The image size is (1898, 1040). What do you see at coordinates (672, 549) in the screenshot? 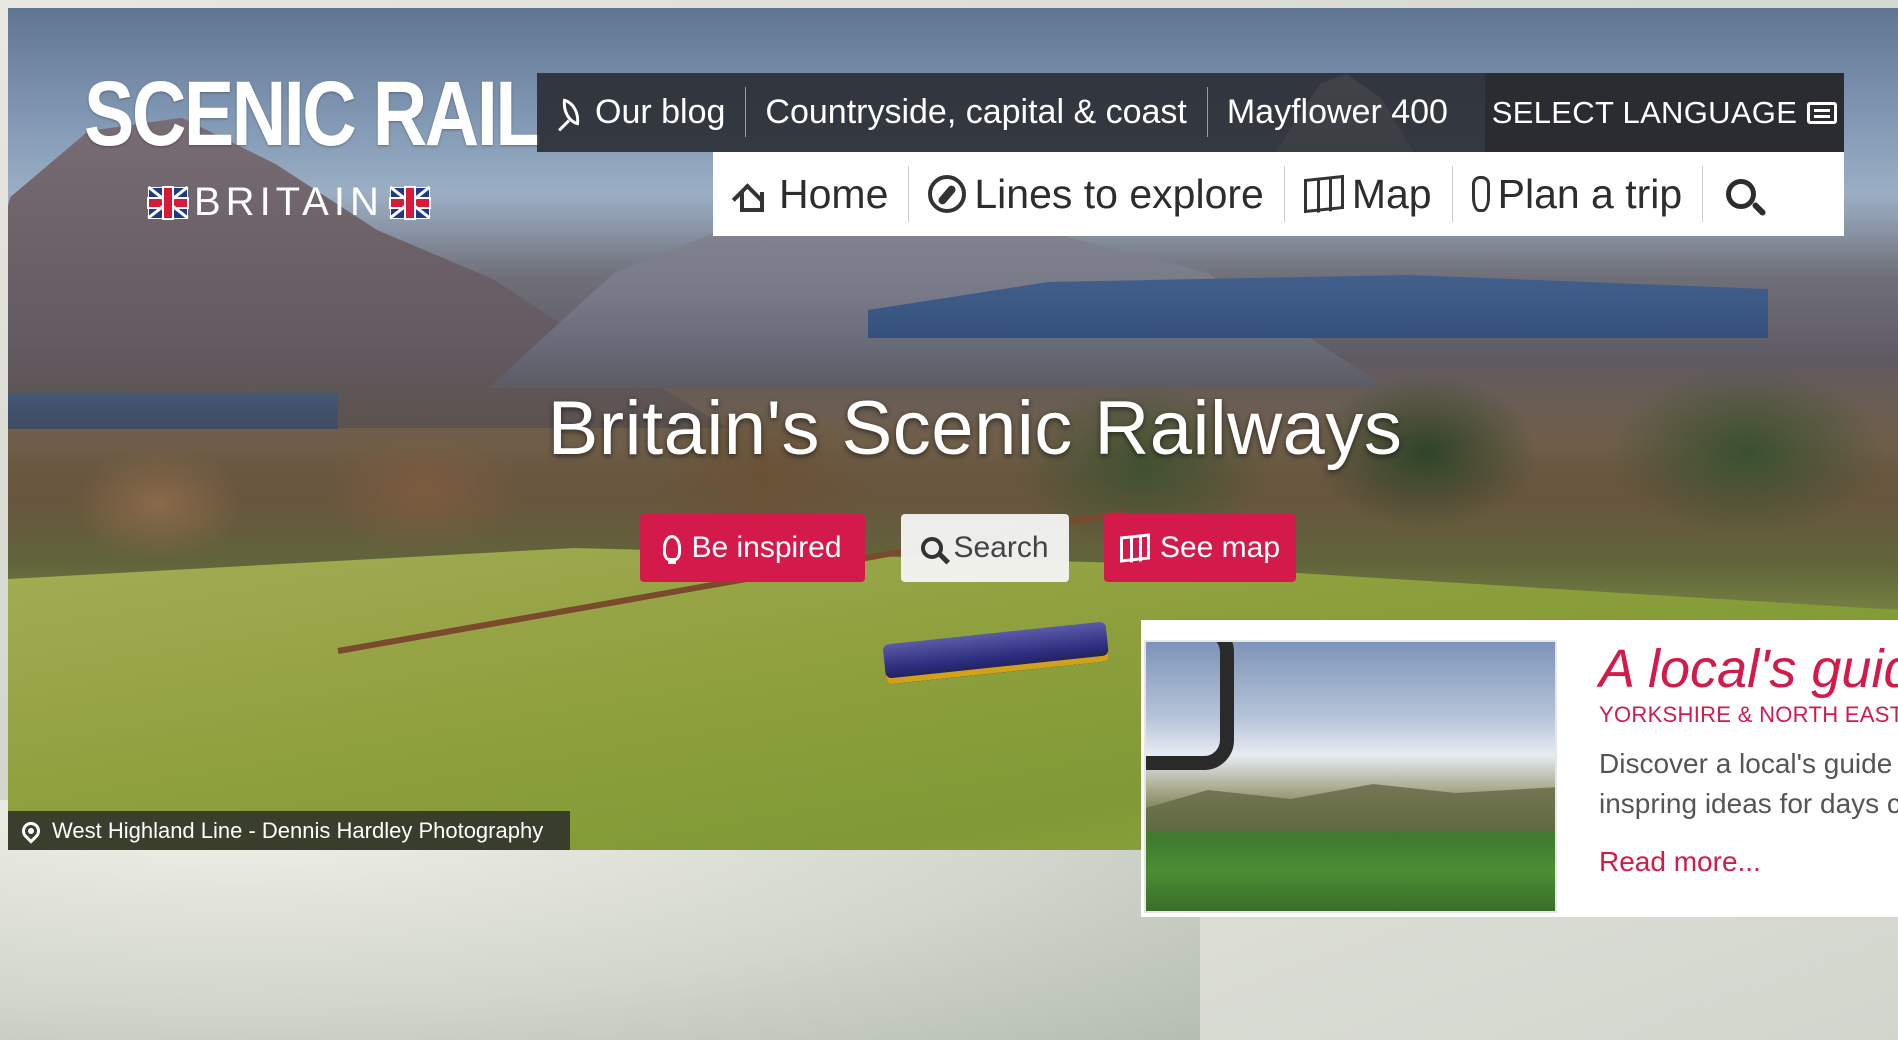
I see `lightbulb-icon` at bounding box center [672, 549].